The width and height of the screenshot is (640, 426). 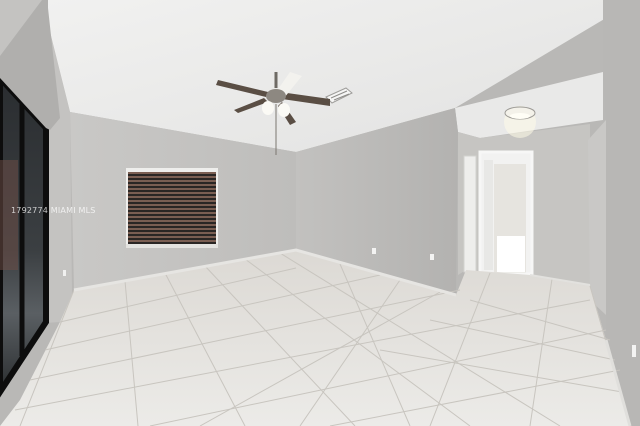 I want to click on window-blinds, so click(x=172, y=208).